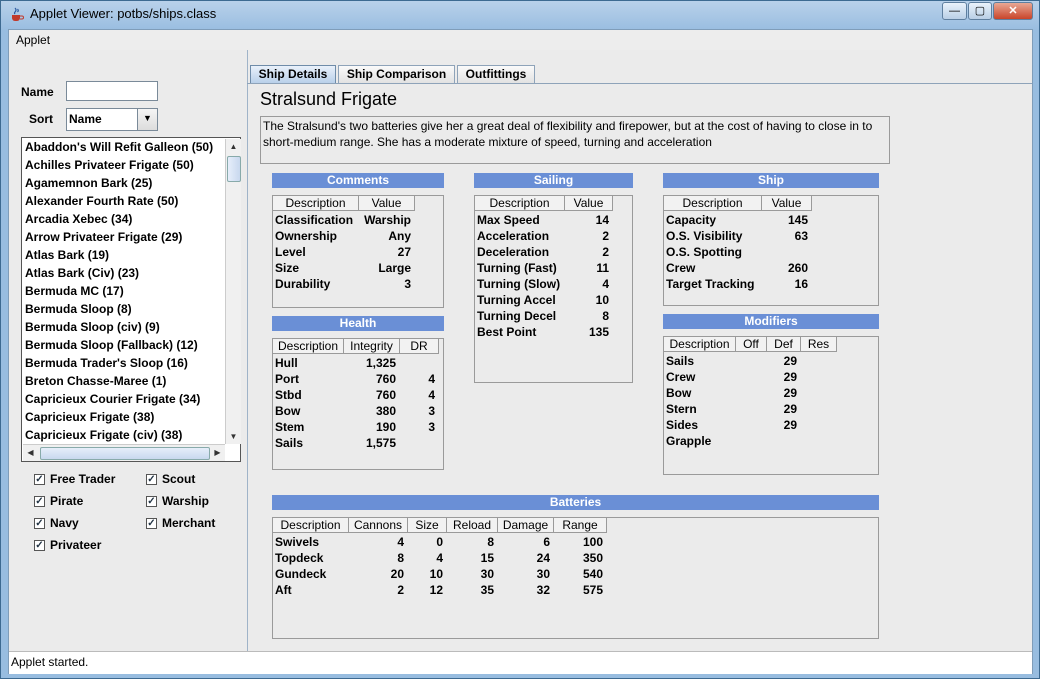 The width and height of the screenshot is (1040, 679). I want to click on tab-ship-details: Ship Details, so click(293, 74).